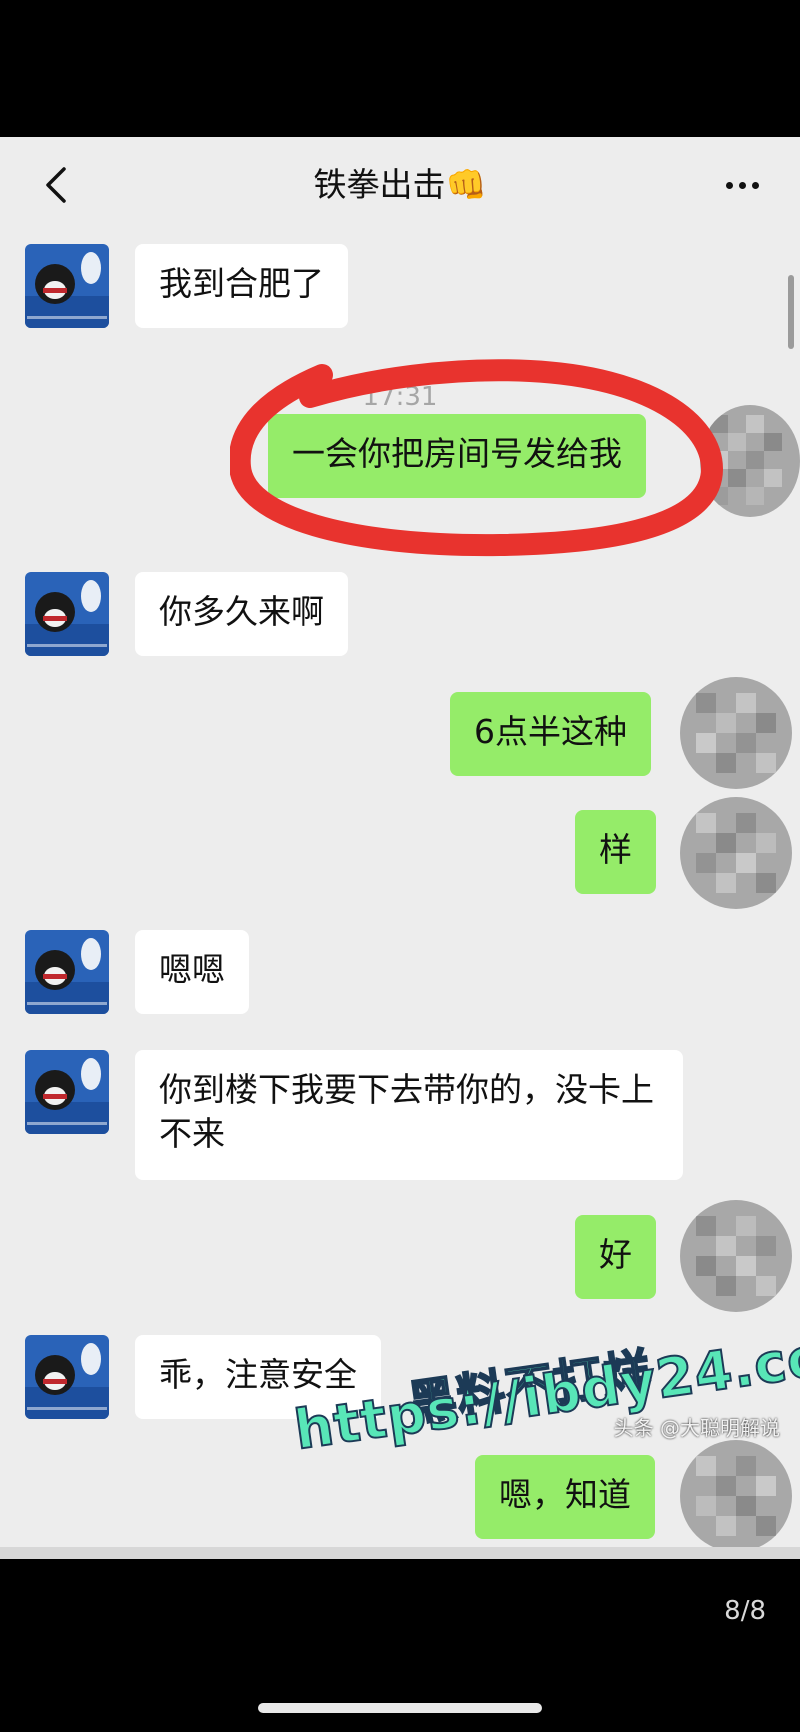 The height and width of the screenshot is (1732, 800). What do you see at coordinates (615, 1257) in the screenshot?
I see `message-bubble-outgoing: 好` at bounding box center [615, 1257].